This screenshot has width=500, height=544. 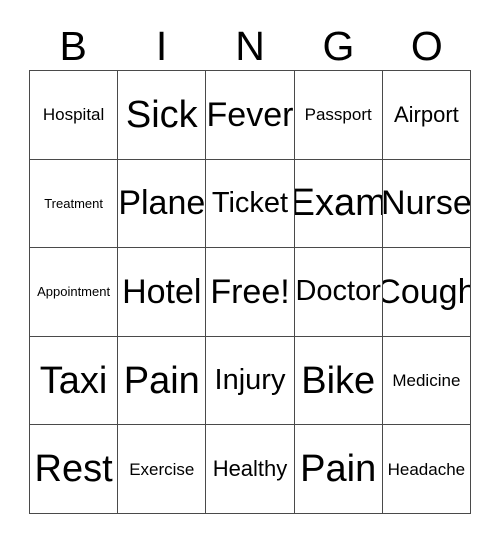 I want to click on bingo-cell-label: Bike, so click(x=338, y=380).